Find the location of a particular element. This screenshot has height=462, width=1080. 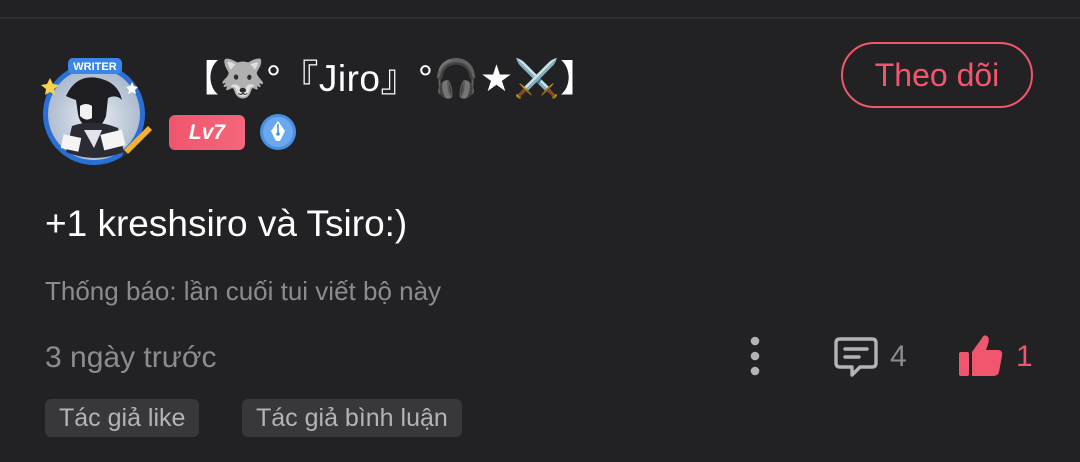

tag-author-like: Tác giả like is located at coordinates (122, 418).